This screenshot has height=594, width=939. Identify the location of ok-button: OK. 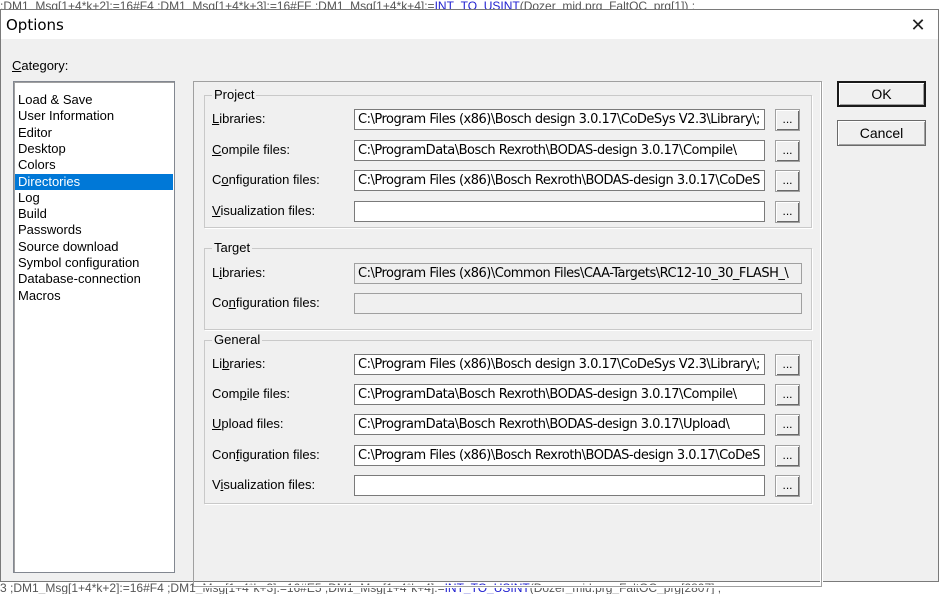
(881, 94).